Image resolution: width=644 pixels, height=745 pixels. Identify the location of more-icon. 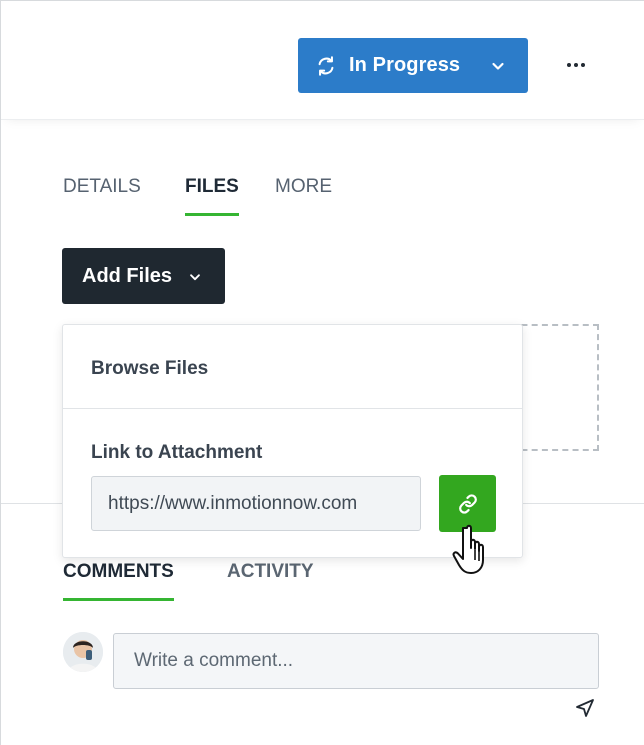
(576, 65).